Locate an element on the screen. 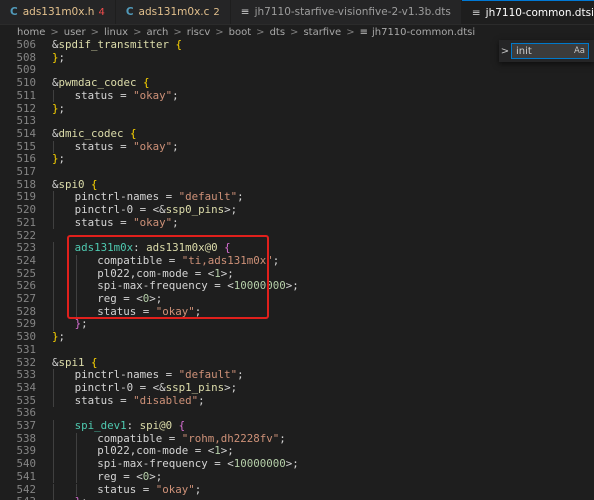 Image resolution: width=594 pixels, height=500 pixels. code-line: 543}; is located at coordinates (297, 497).